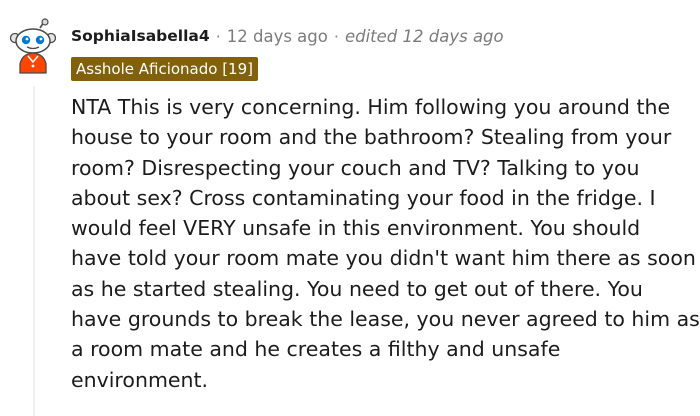 The image size is (700, 416). Describe the element at coordinates (140, 36) in the screenshot. I see `username-link: SophiaIsabella4` at that location.